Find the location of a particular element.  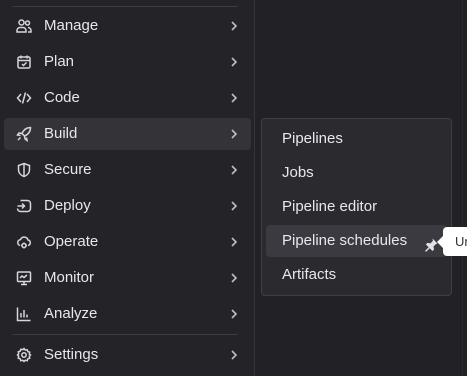

flyout-item-pipeline-editor: Pipeline editor is located at coordinates (356, 207).